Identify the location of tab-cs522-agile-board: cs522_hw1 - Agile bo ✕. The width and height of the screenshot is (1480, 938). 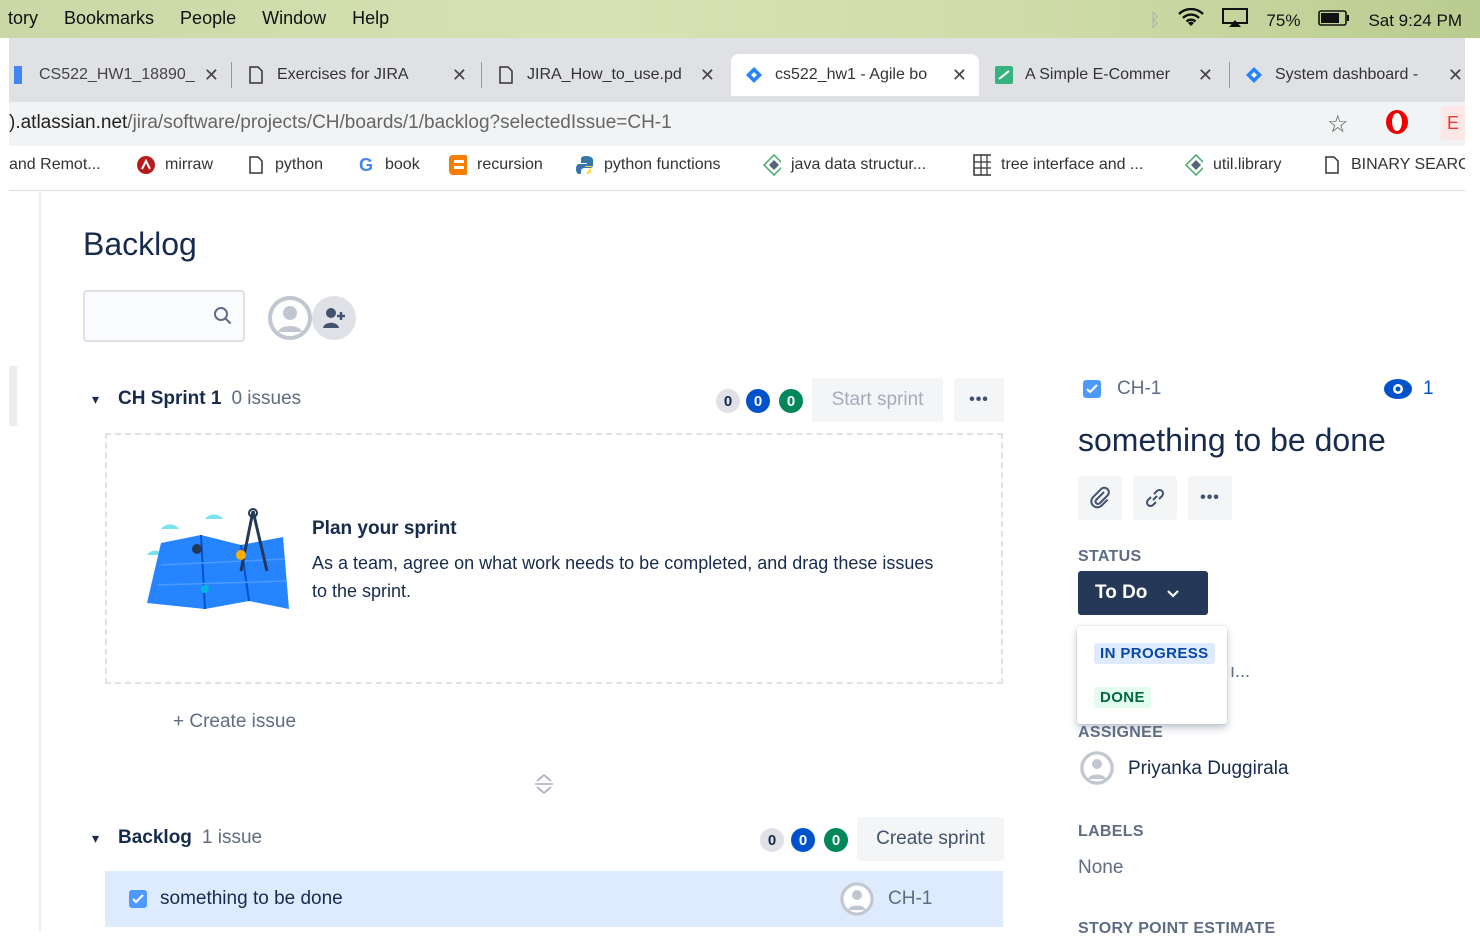
(855, 75).